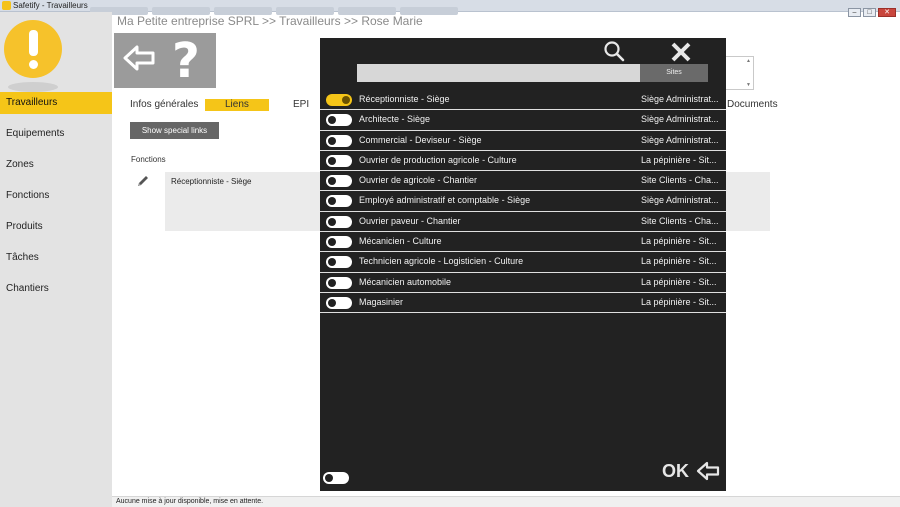 Image resolution: width=900 pixels, height=507 pixels. What do you see at coordinates (400, 241) in the screenshot?
I see `fonction-name: Mécanicien - Culture` at bounding box center [400, 241].